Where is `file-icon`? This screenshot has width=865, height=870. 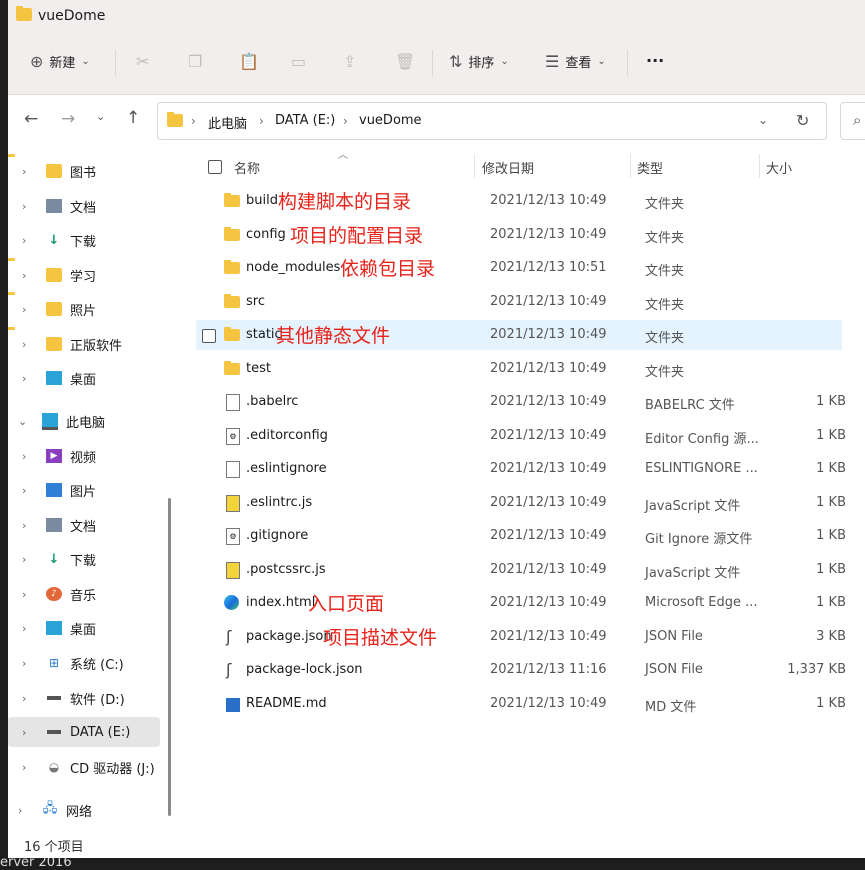
file-icon is located at coordinates (233, 469).